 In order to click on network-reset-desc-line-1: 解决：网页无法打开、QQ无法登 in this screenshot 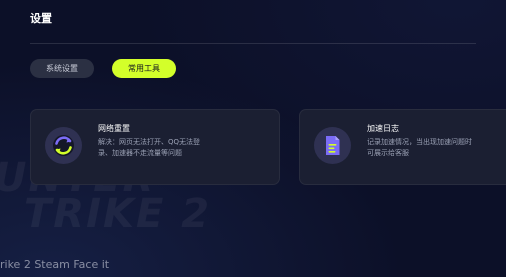, I will do `click(149, 142)`.